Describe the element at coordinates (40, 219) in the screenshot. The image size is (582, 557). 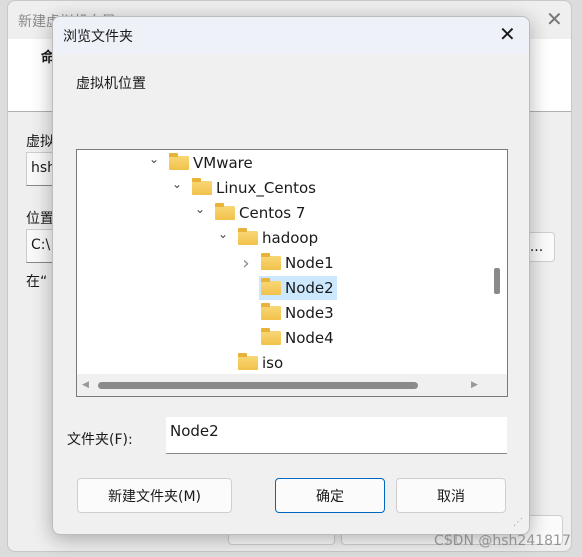
I see `location-label: 位置` at that location.